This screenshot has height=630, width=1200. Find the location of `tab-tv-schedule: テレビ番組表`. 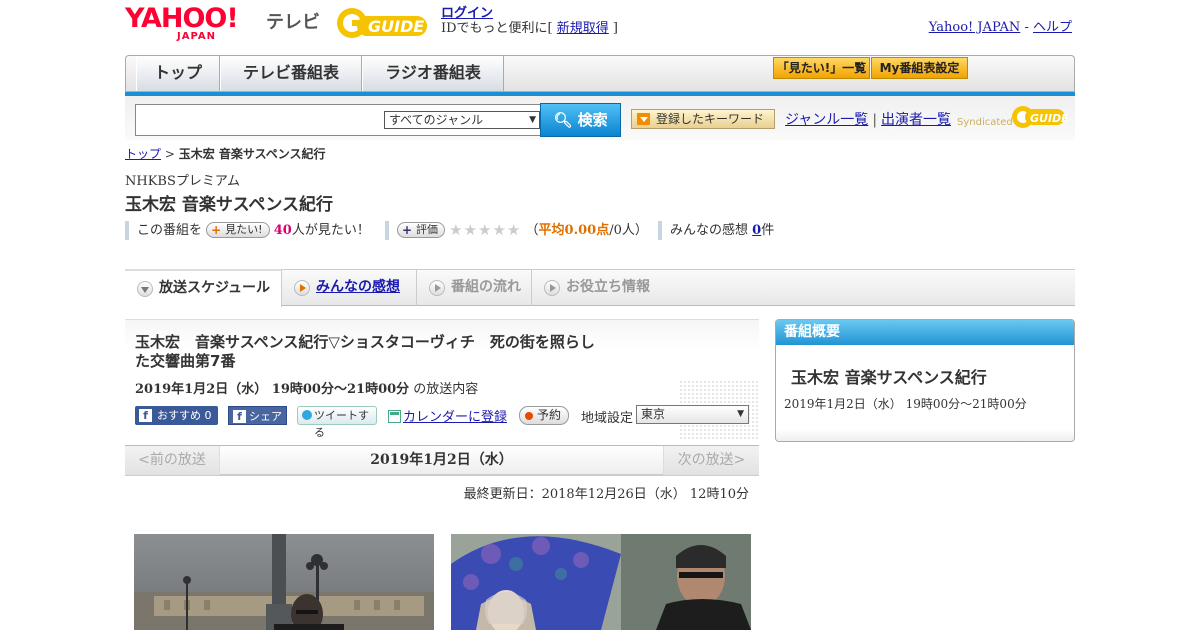

tab-tv-schedule: テレビ番組表 is located at coordinates (291, 73).